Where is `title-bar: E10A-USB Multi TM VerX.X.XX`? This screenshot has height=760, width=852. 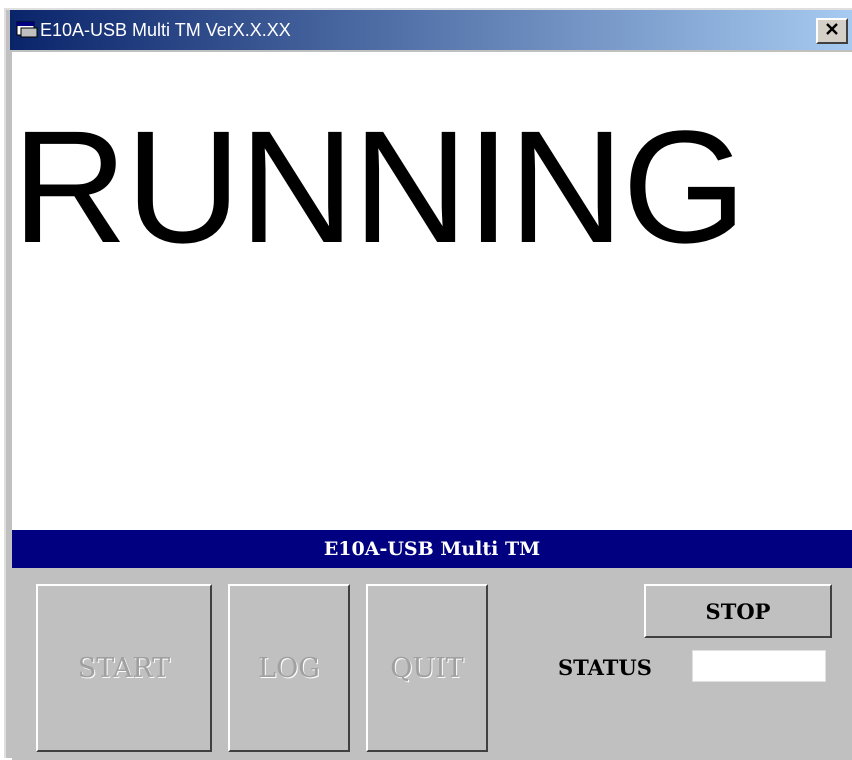 title-bar: E10A-USB Multi TM VerX.X.XX is located at coordinates (431, 30).